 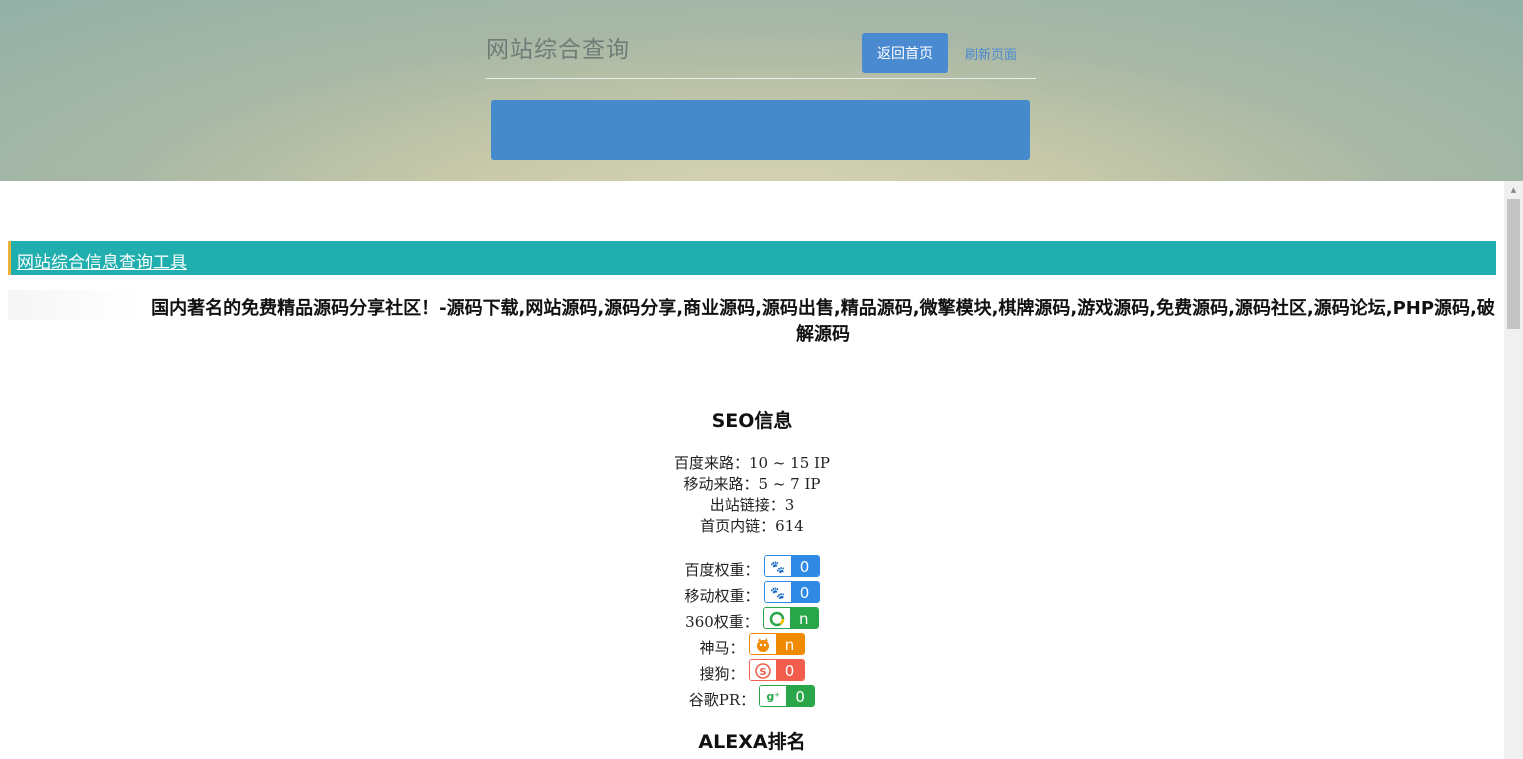 I want to click on weight-row-google: 谷歌PR： g⁺ 0, so click(x=752, y=695).